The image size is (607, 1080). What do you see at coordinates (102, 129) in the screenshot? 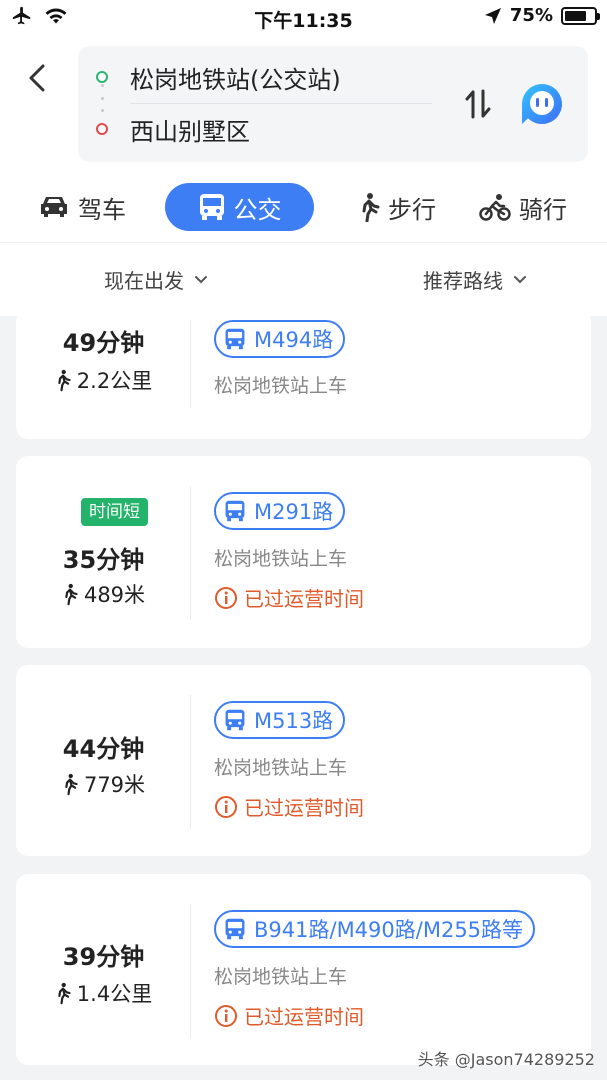
I see `destination-dot-icon` at bounding box center [102, 129].